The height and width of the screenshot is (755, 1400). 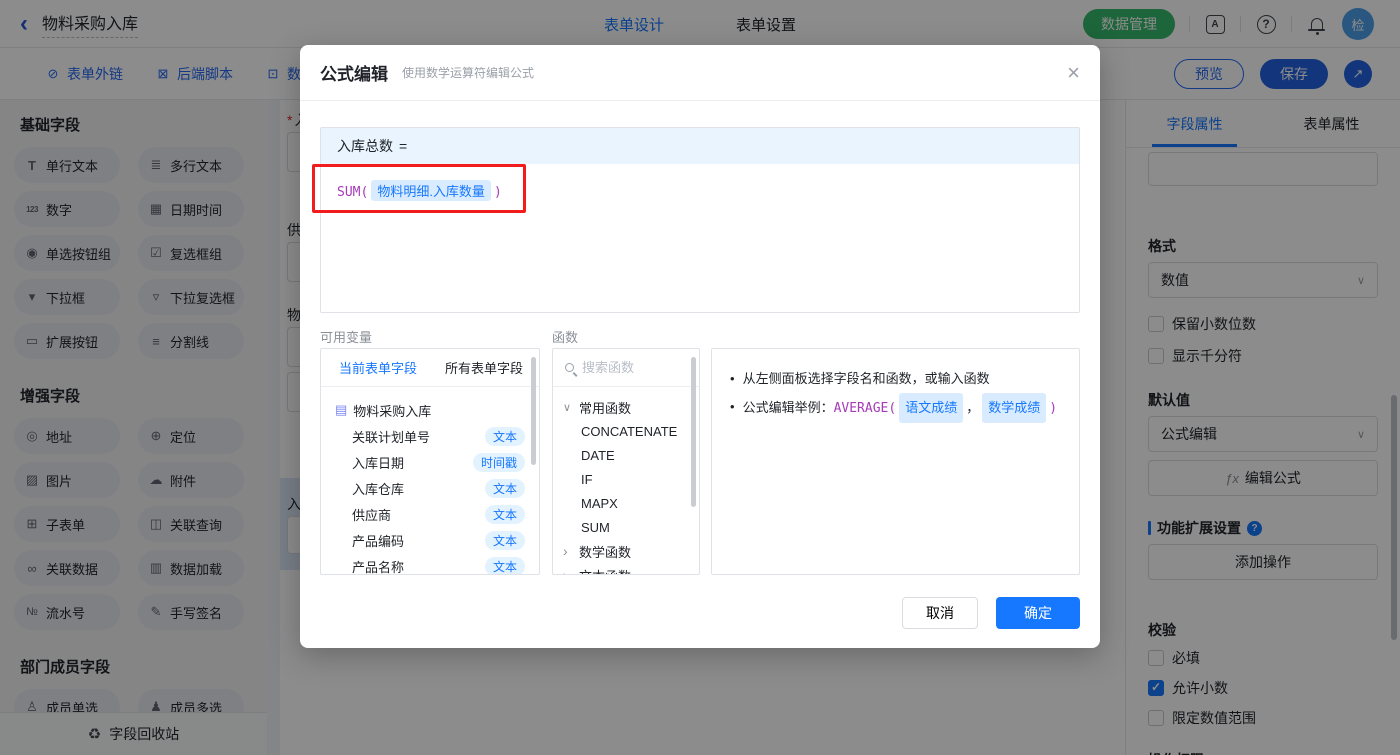 I want to click on variable-field-row: 入库仓库 文本, so click(x=430, y=488).